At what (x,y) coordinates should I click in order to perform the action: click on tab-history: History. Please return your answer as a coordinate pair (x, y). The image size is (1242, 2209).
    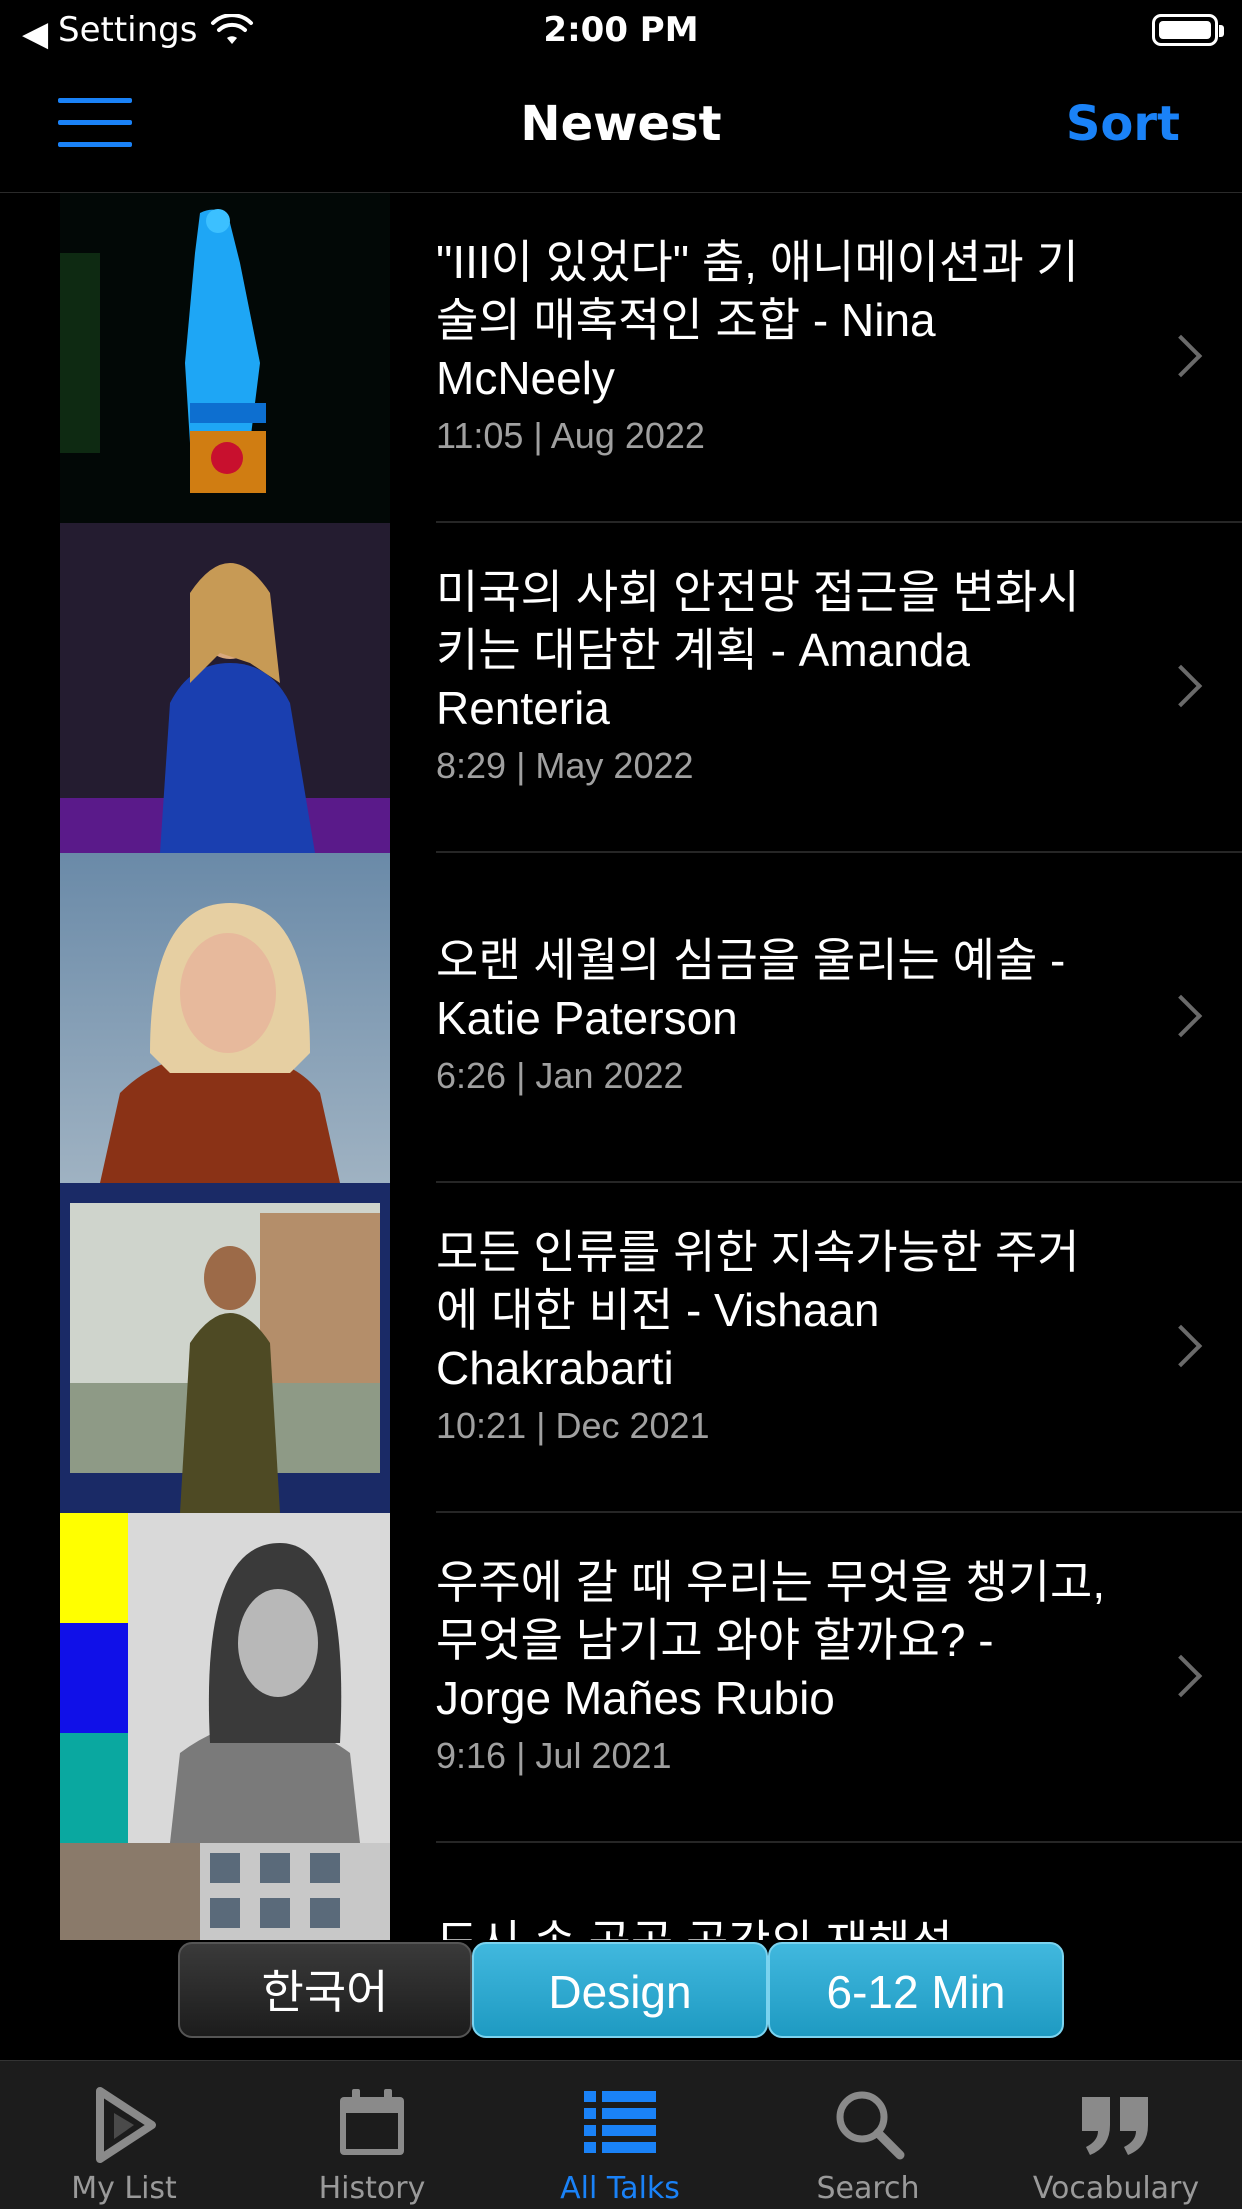
    Looking at the image, I should click on (372, 2135).